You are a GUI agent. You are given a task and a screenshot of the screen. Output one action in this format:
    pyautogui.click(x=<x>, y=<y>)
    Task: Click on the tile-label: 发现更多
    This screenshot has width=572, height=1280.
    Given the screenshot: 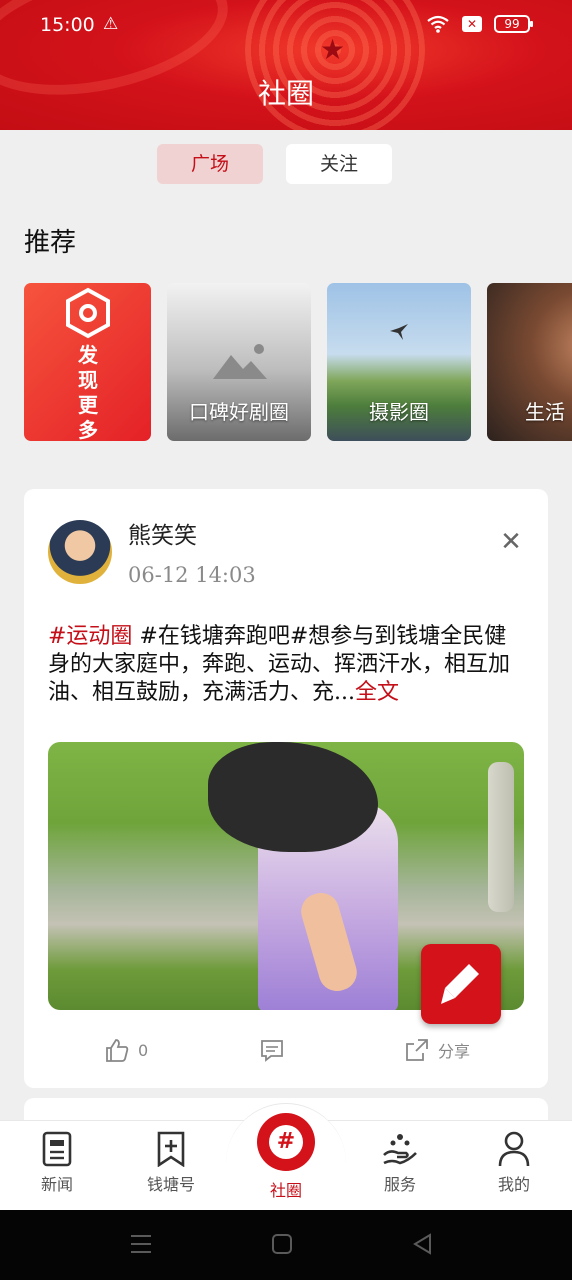 What is the action you would take?
    pyautogui.click(x=88, y=392)
    